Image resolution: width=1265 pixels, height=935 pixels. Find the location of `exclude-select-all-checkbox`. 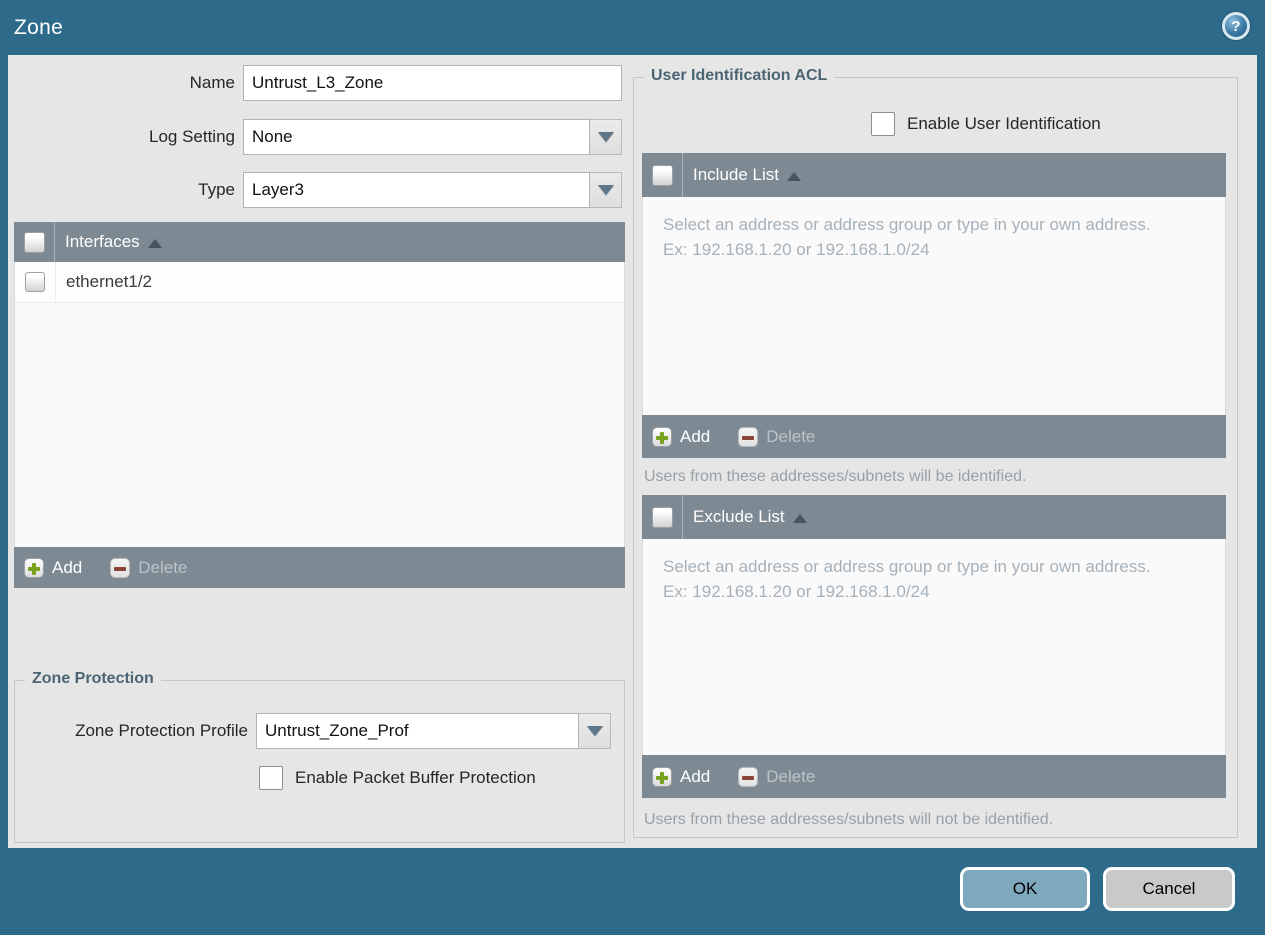

exclude-select-all-checkbox is located at coordinates (662, 517).